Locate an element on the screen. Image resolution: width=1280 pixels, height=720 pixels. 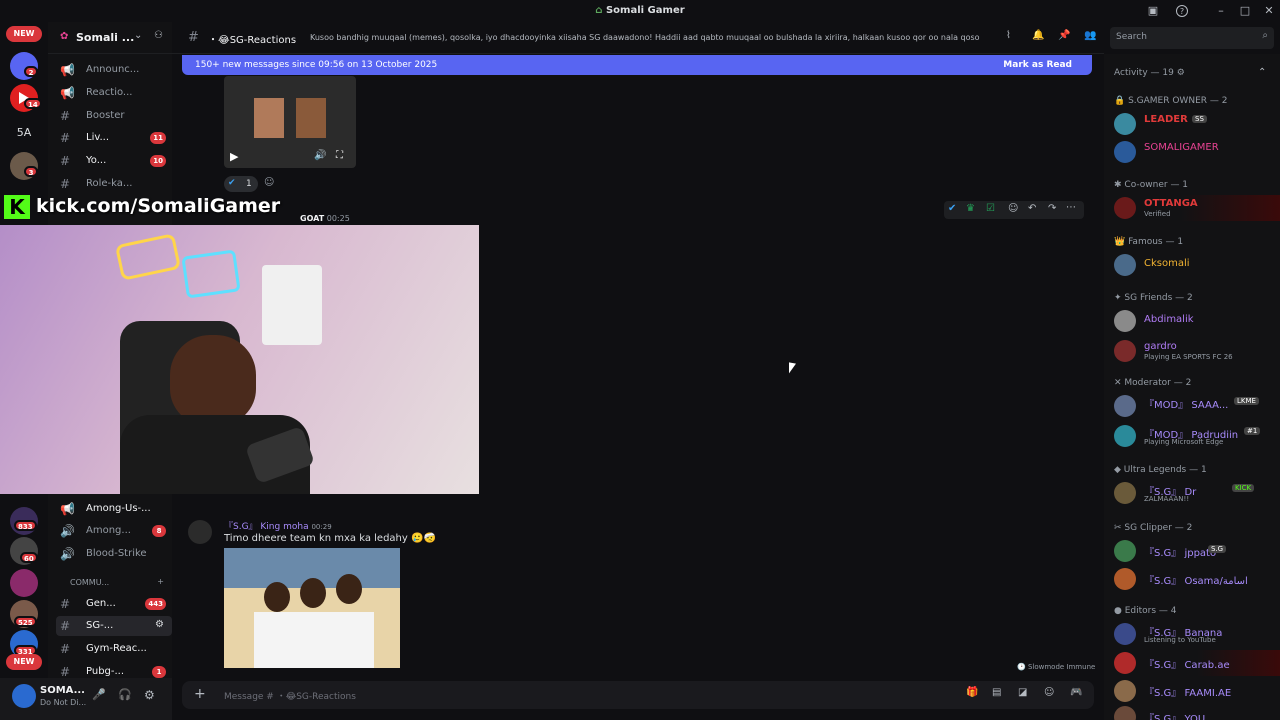
maximize-icon: □ is located at coordinates (1245, 11).